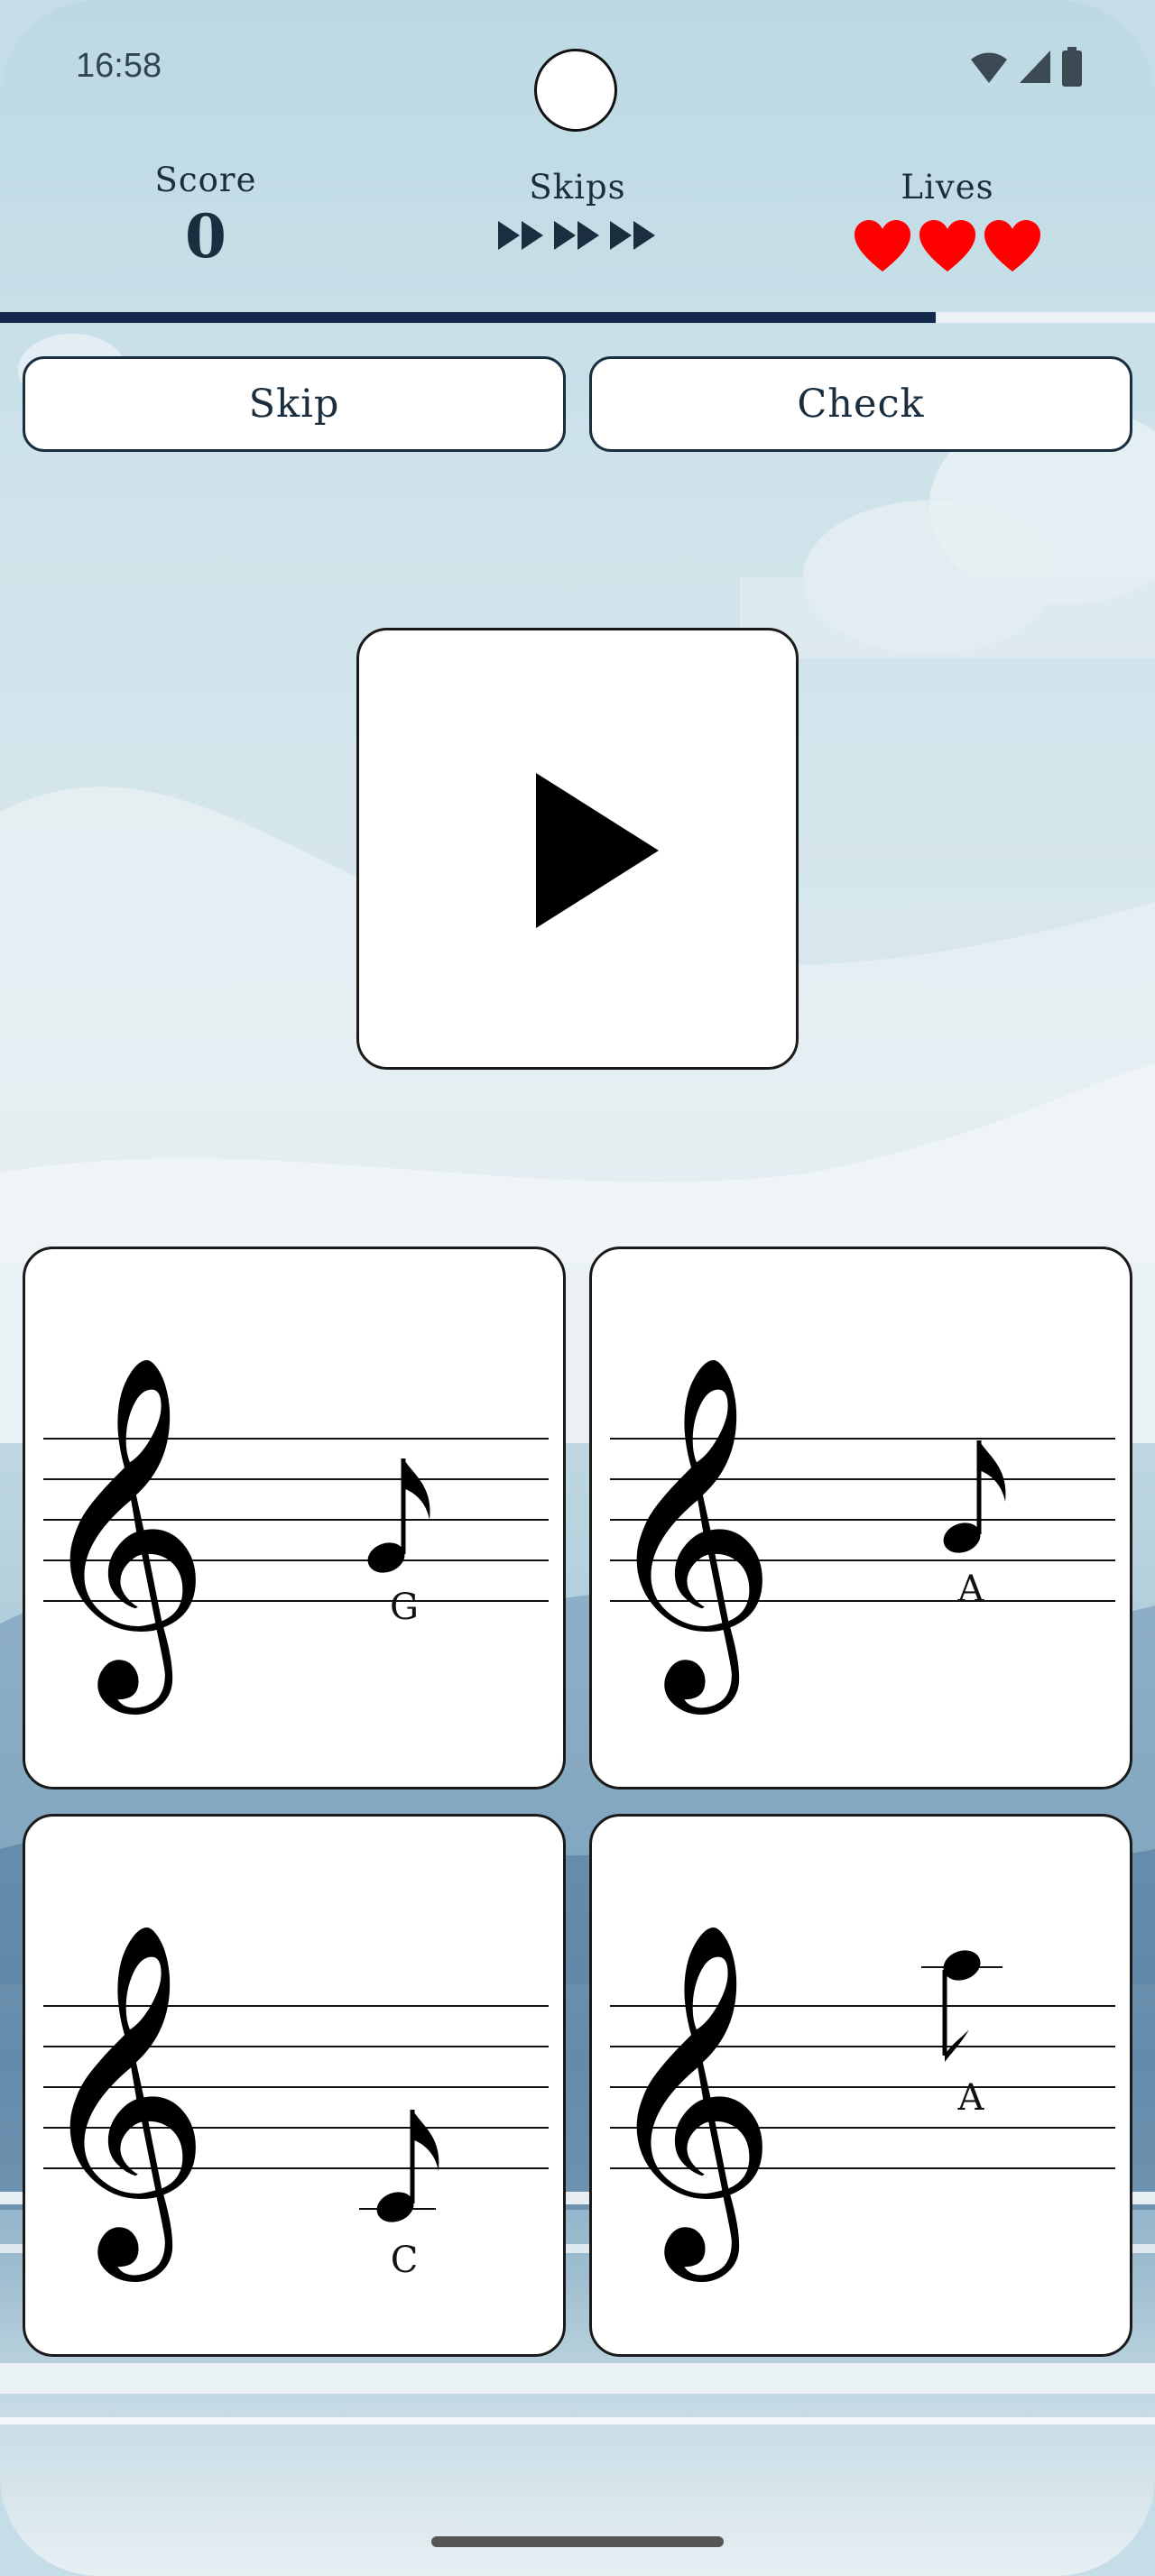 The height and width of the screenshot is (2576, 1155). I want to click on lives-stat: Lives, so click(947, 221).